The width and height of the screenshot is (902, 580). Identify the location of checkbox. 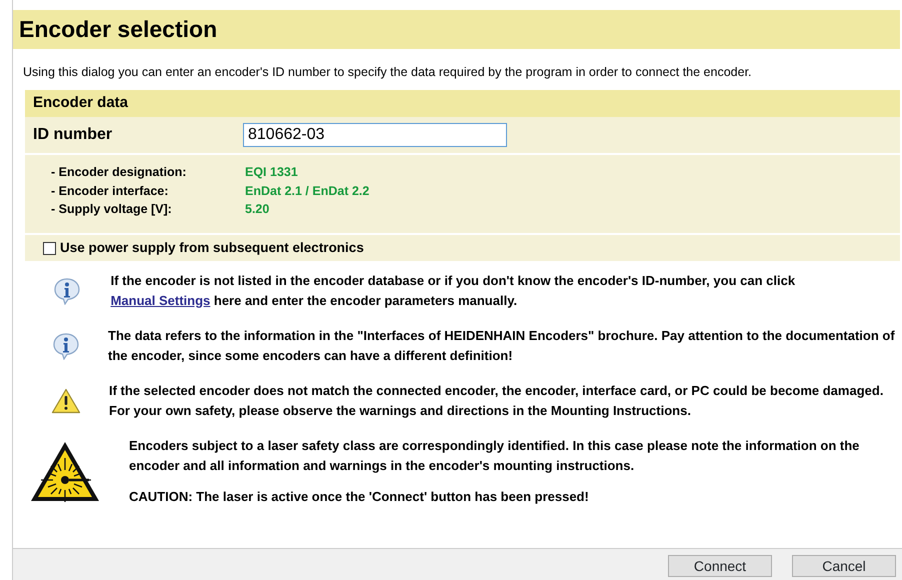
(49, 248).